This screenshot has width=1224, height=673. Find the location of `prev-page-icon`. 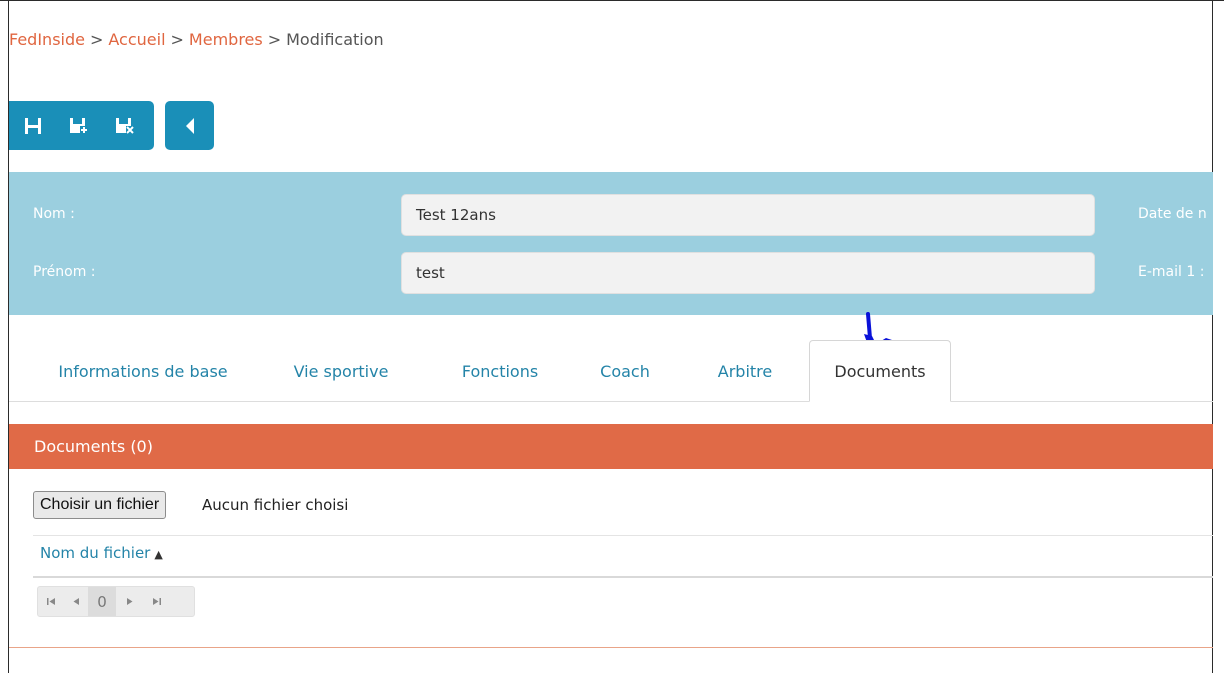

prev-page-icon is located at coordinates (76, 601).